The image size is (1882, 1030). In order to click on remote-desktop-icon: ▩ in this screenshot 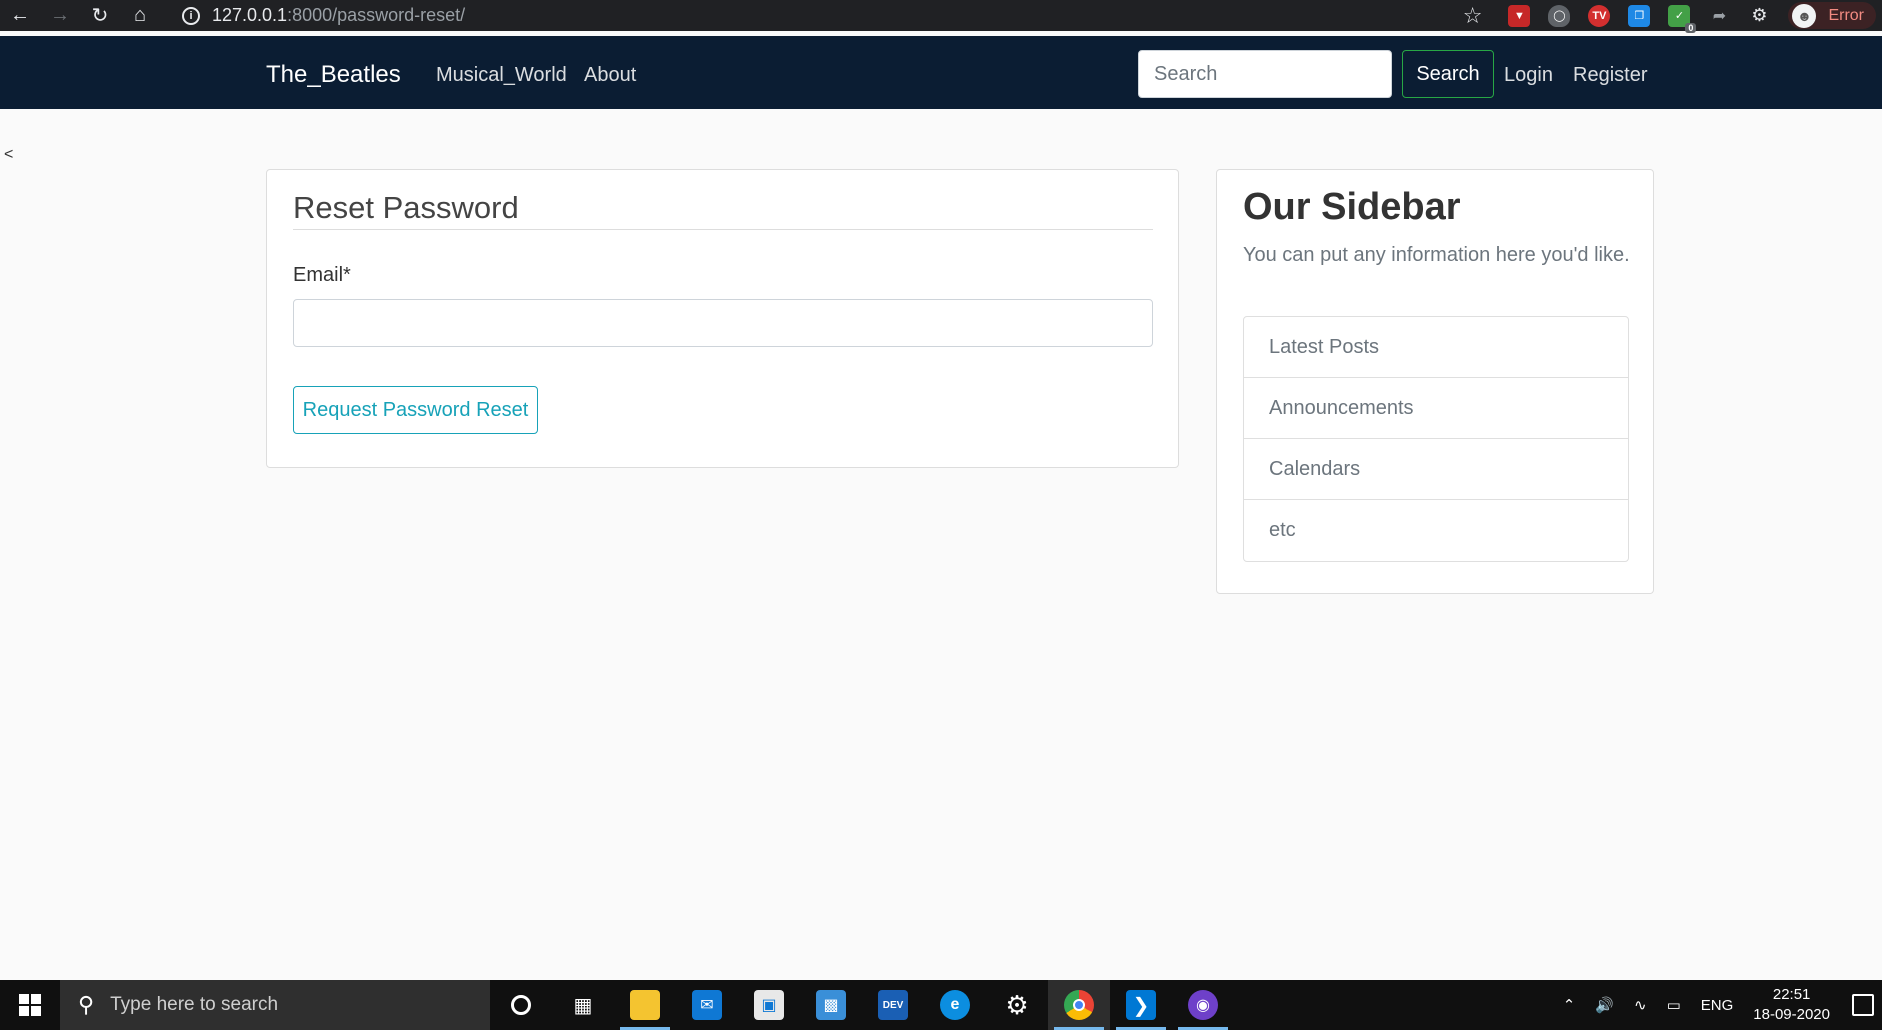, I will do `click(831, 1005)`.